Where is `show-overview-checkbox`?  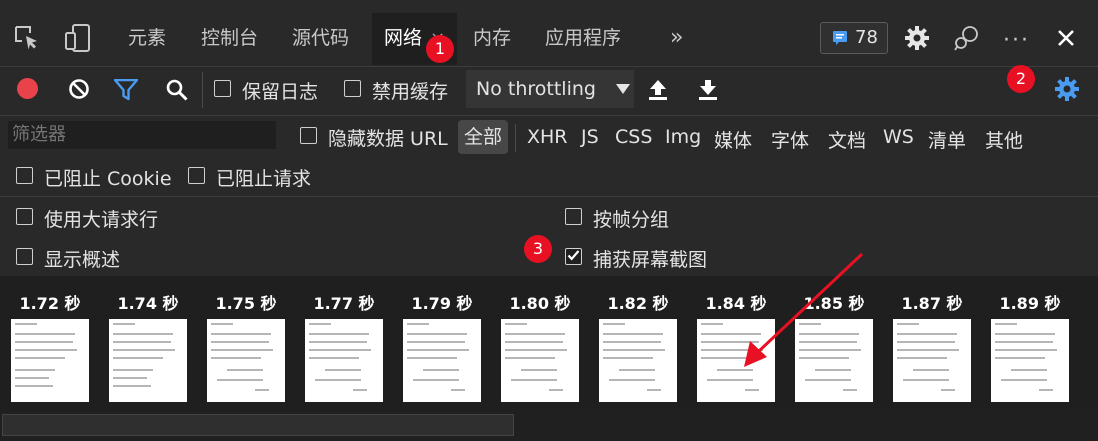 show-overview-checkbox is located at coordinates (24, 256).